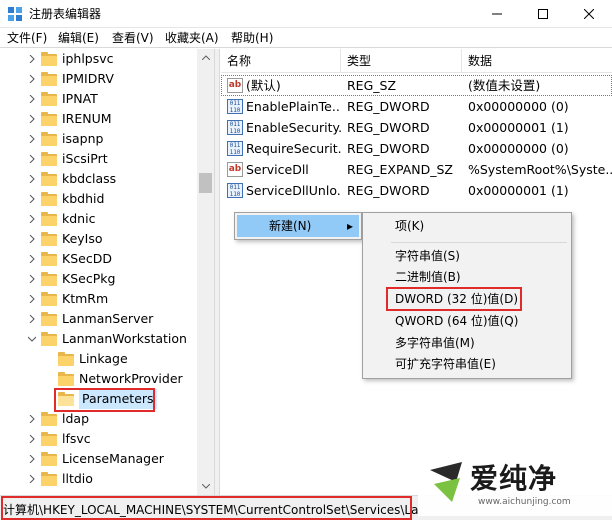 This screenshot has height=520, width=612. I want to click on path-highlight-box, so click(206, 508).